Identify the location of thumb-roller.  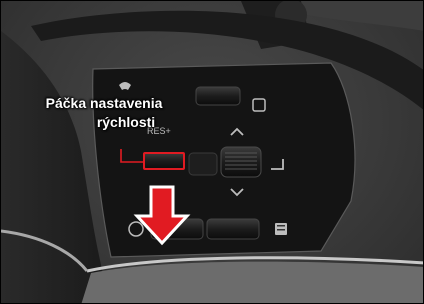
(241, 162).